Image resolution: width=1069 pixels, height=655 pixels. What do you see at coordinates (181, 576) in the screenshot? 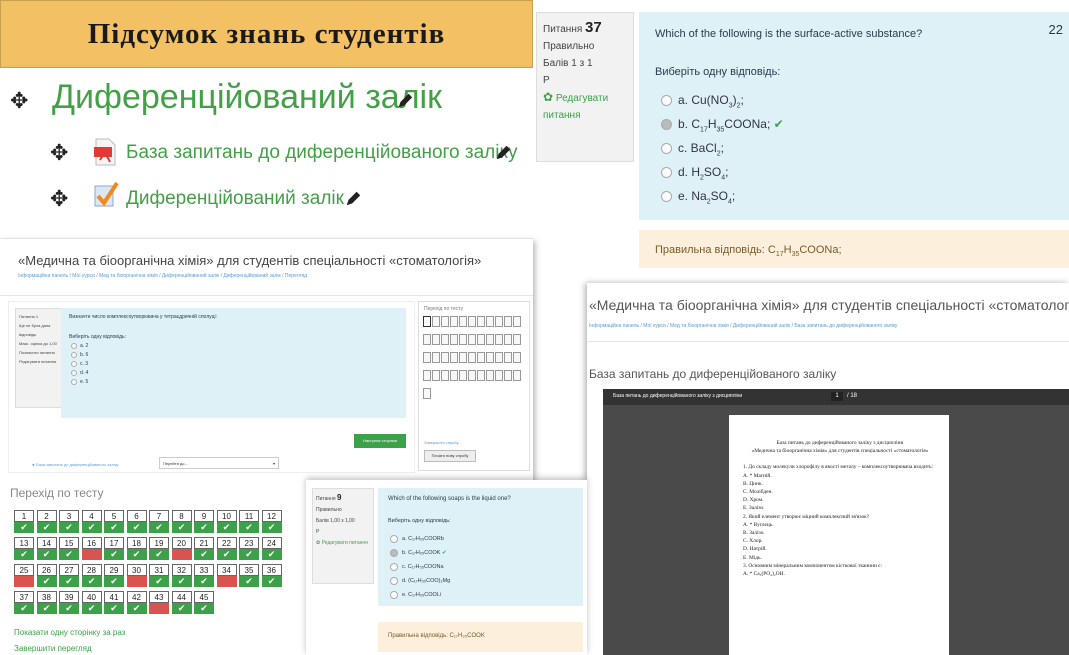
I see `nav-question-button: 32 ✔` at bounding box center [181, 576].